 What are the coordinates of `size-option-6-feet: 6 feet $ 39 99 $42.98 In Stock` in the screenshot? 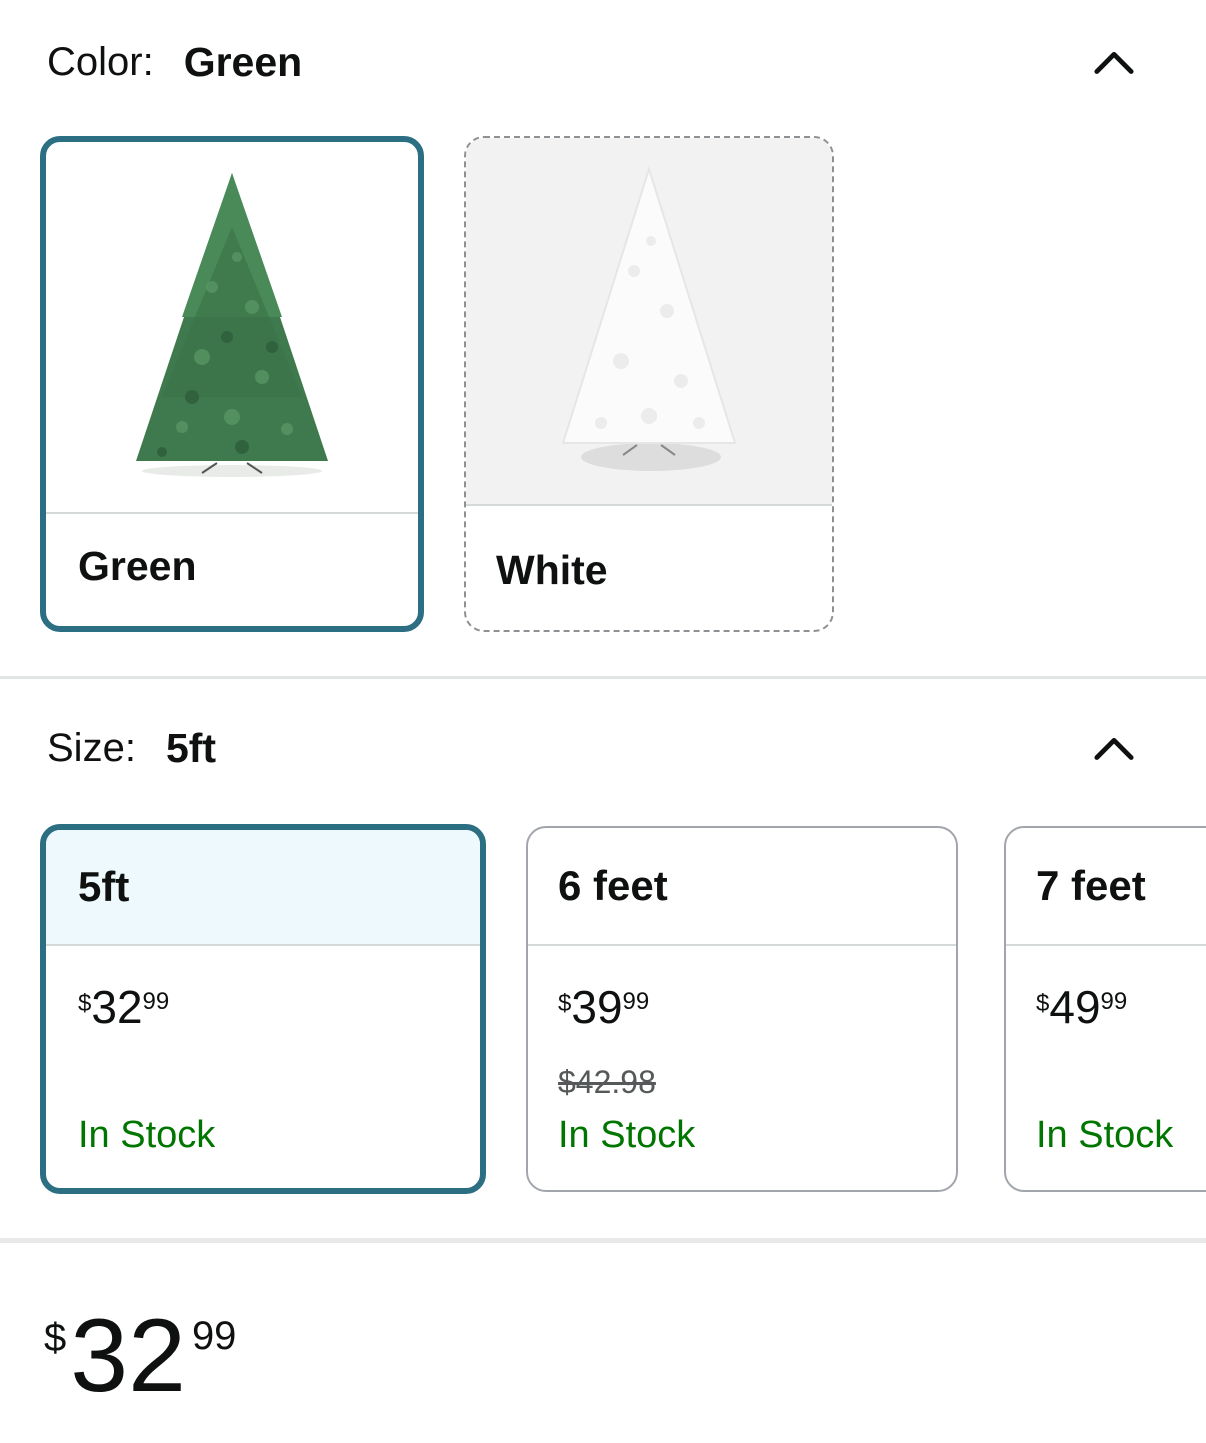 It's located at (742, 1009).